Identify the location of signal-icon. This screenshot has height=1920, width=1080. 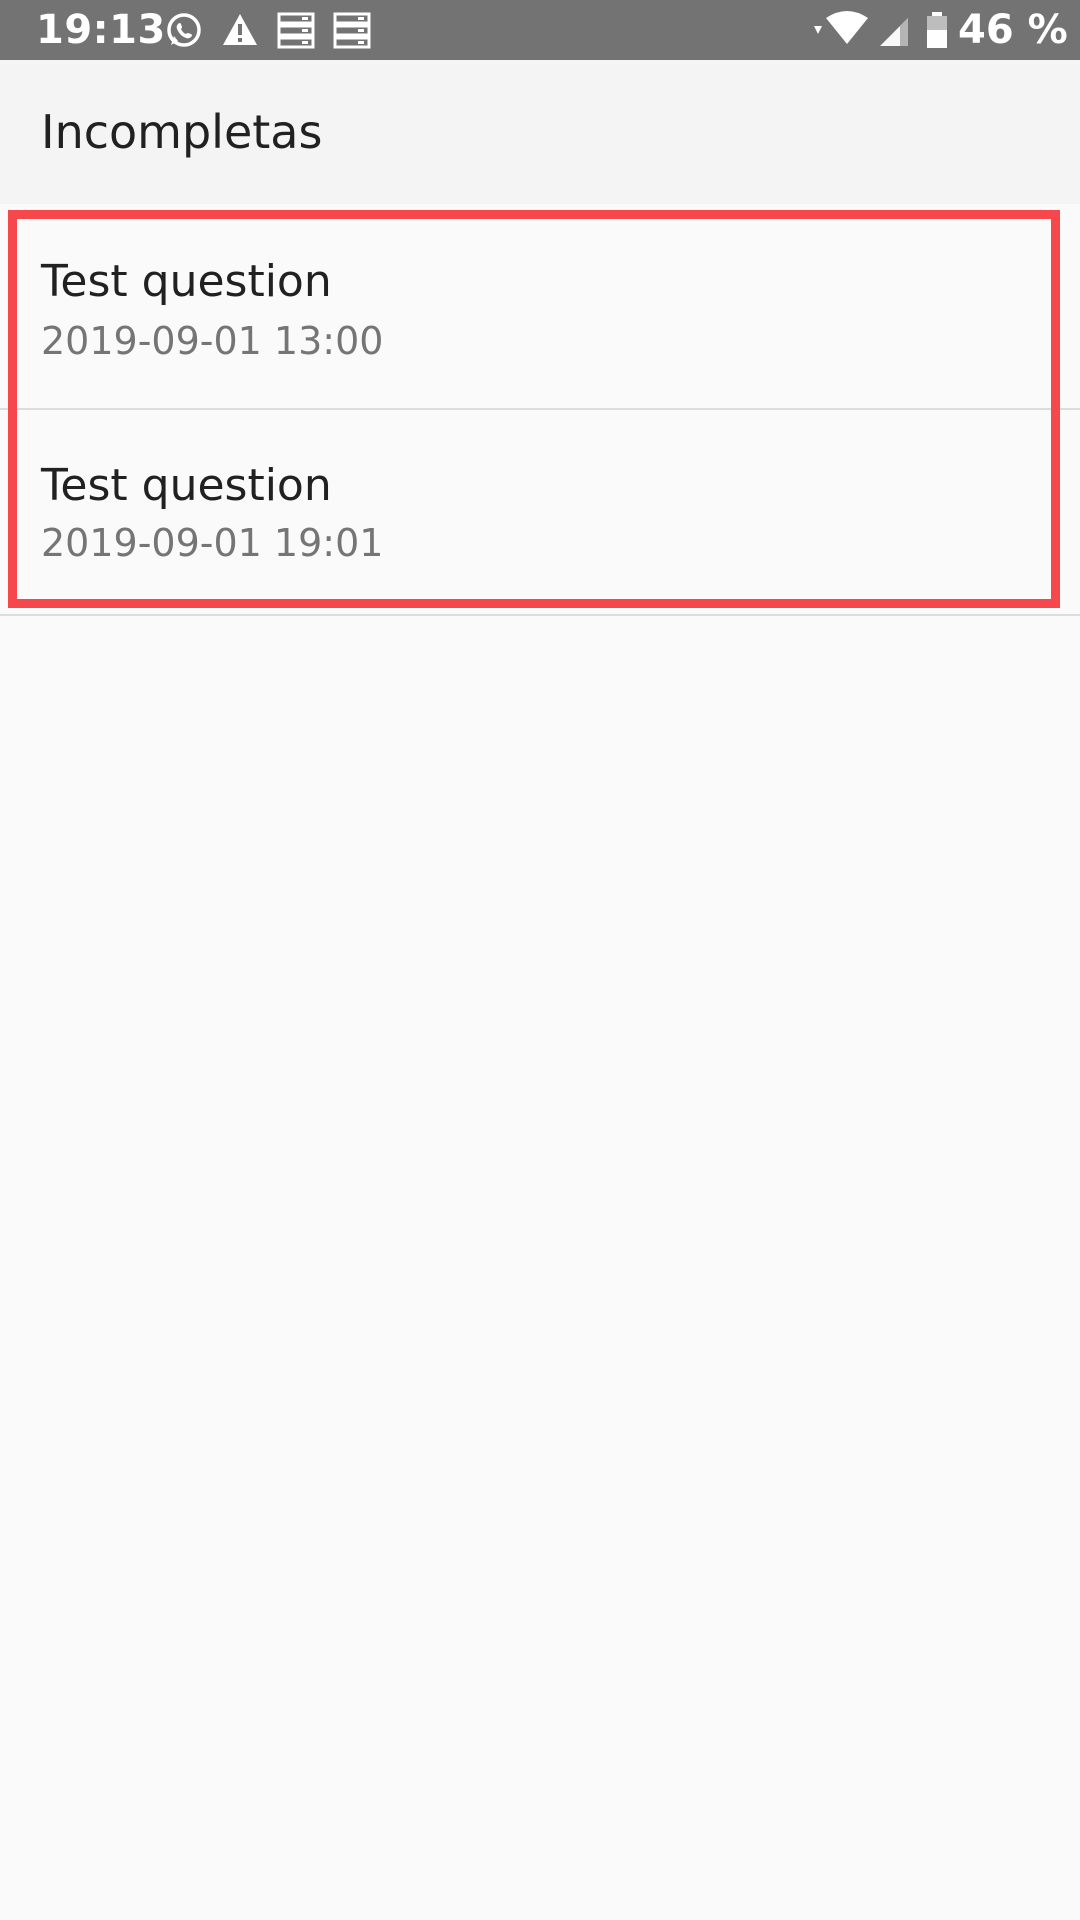
(894, 32).